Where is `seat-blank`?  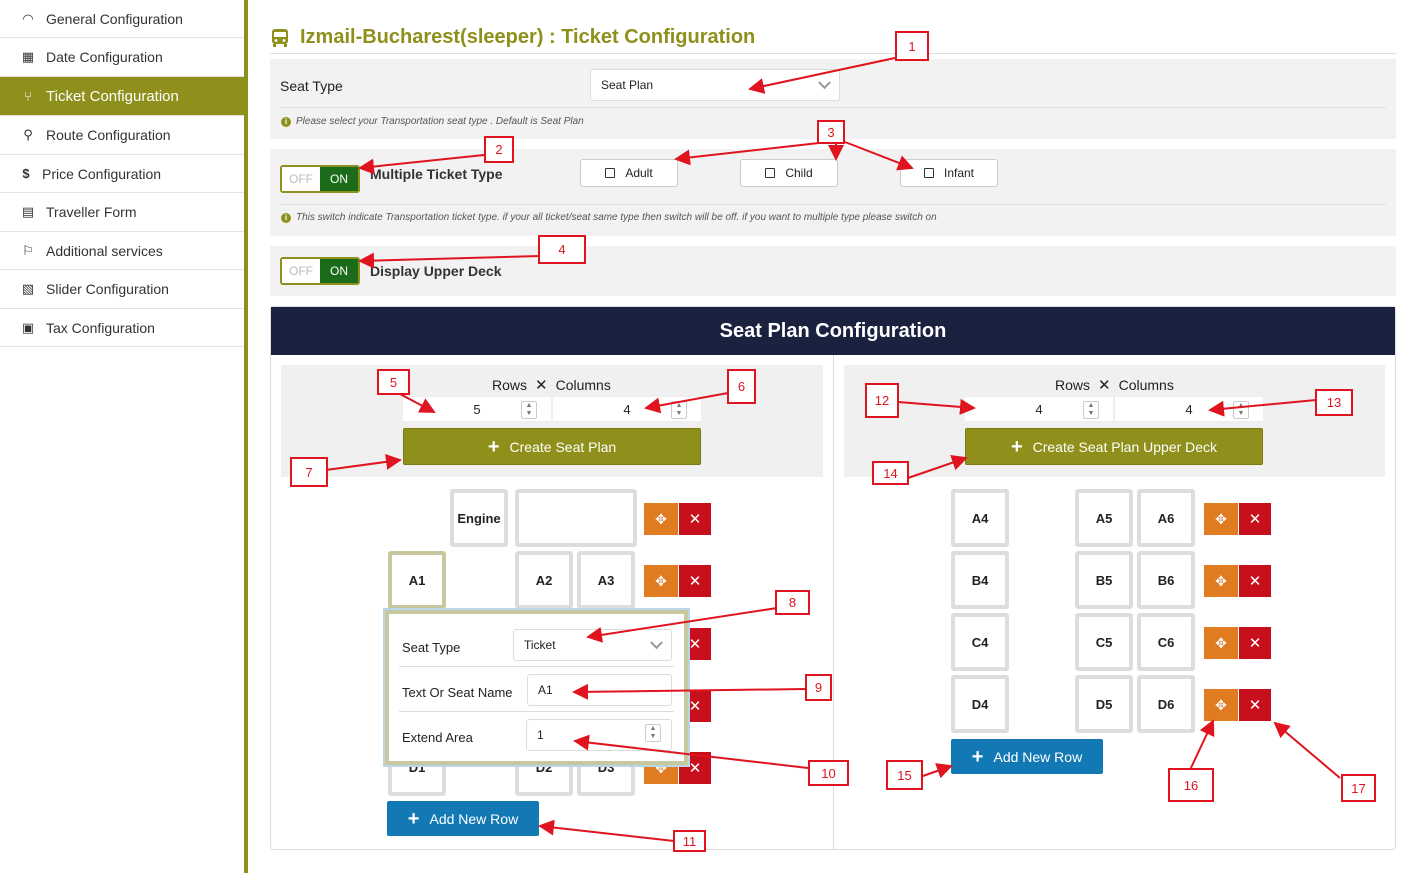
seat-blank is located at coordinates (576, 518).